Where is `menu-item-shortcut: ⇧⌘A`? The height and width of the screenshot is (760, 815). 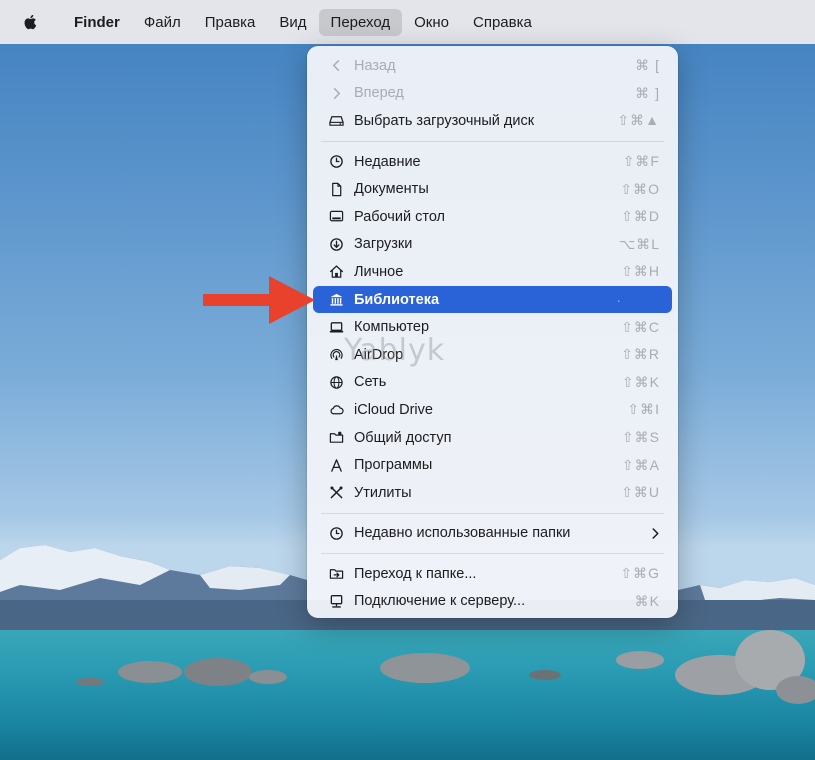
menu-item-shortcut: ⇧⌘A is located at coordinates (640, 464).